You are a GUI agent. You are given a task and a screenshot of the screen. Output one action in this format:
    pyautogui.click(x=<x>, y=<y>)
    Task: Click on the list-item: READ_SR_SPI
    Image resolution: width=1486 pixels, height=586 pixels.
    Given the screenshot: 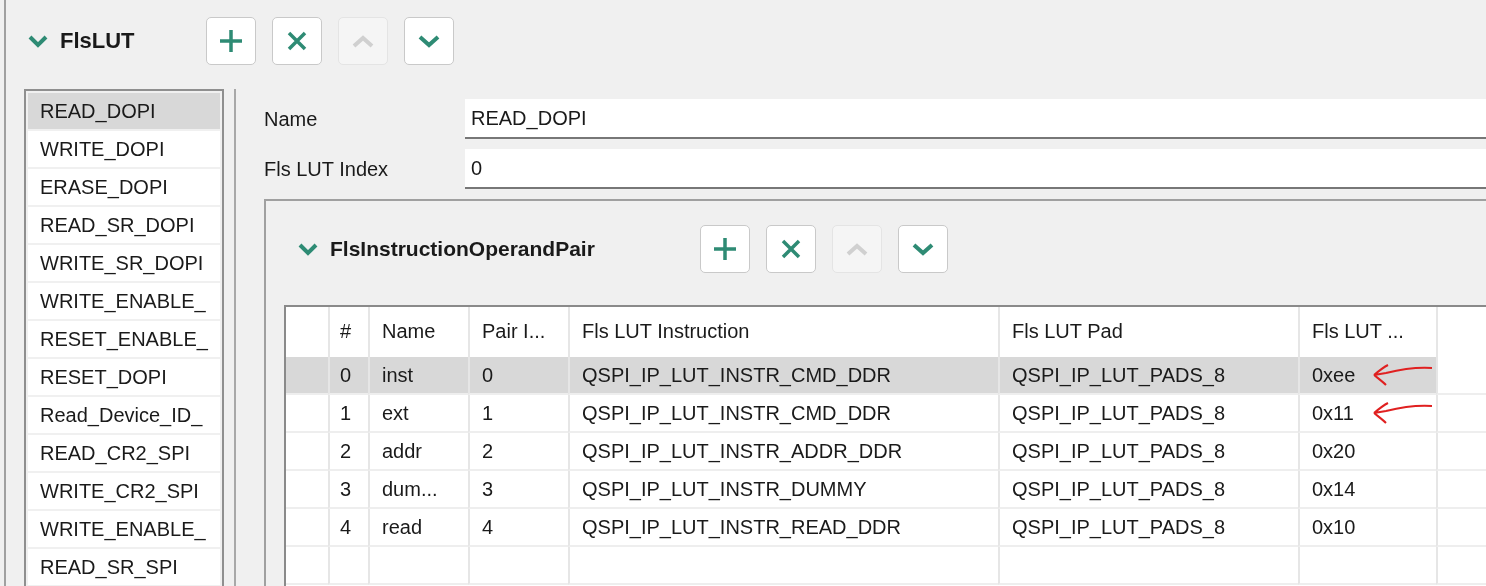 What is the action you would take?
    pyautogui.click(x=124, y=567)
    